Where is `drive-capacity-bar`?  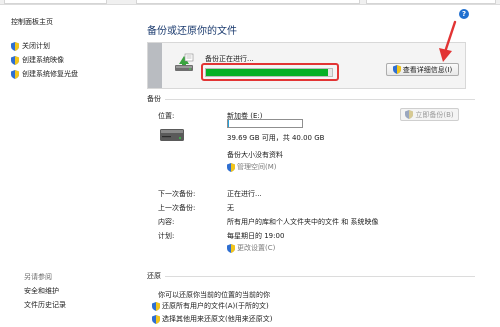 drive-capacity-bar is located at coordinates (265, 123).